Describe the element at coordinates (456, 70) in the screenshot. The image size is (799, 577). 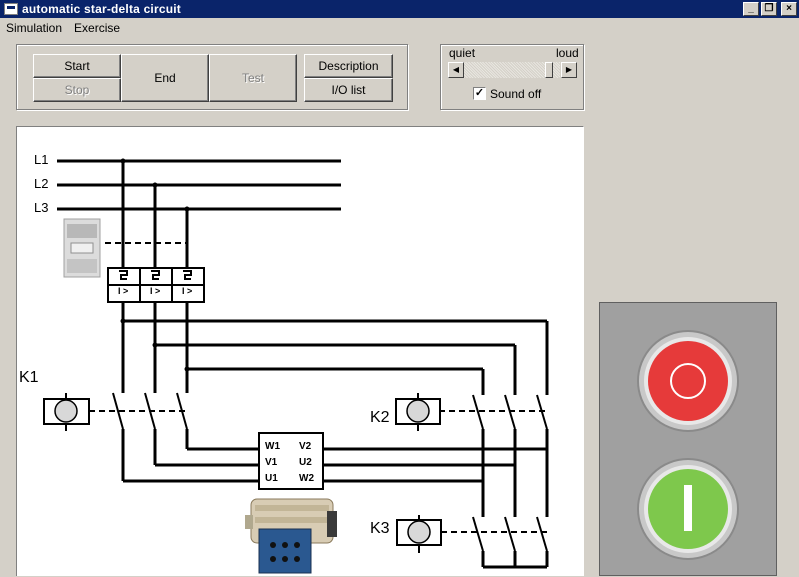
I see `volume-left-arrow-icon: ◀` at that location.